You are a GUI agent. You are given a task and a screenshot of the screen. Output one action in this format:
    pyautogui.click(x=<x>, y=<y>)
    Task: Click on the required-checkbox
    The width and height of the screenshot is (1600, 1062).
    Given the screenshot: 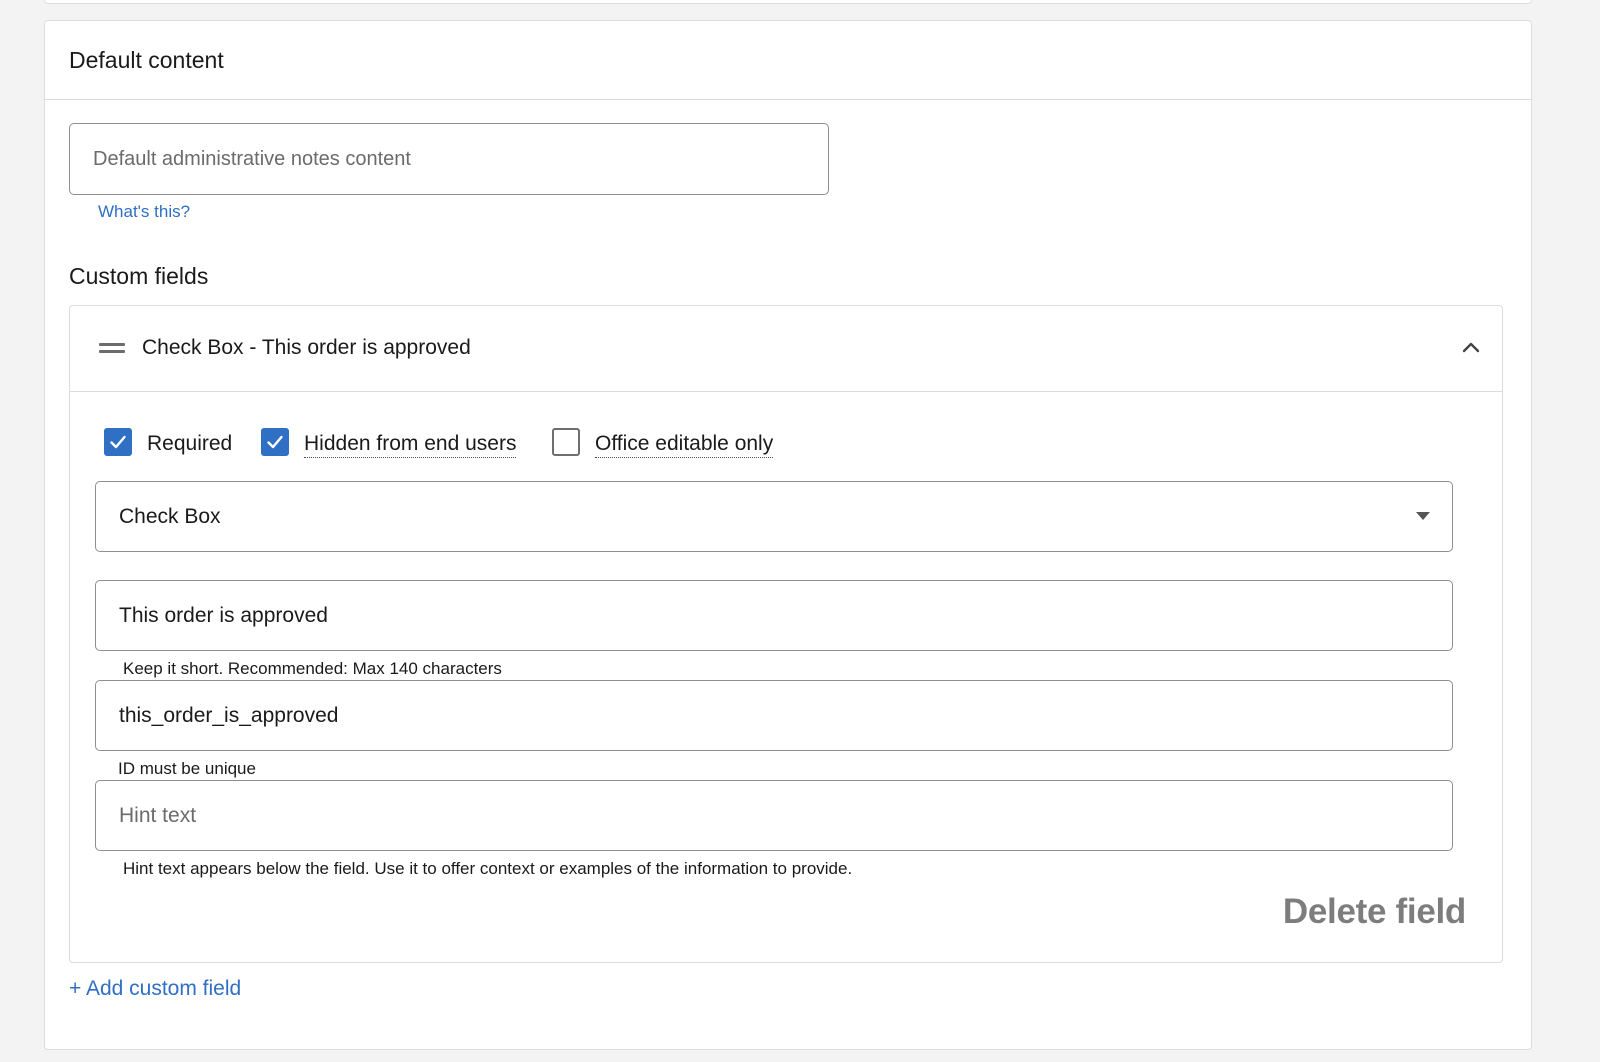 What is the action you would take?
    pyautogui.click(x=118, y=442)
    